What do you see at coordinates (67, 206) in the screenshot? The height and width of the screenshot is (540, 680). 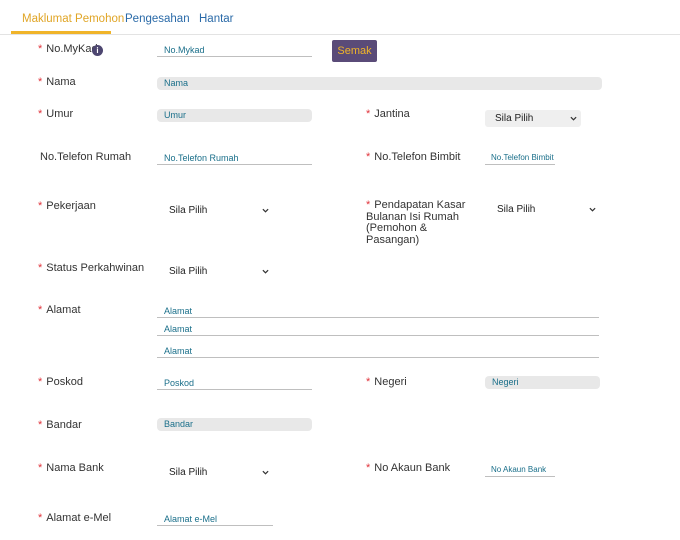 I see `pekerjaan-label: * Pekerjaan` at bounding box center [67, 206].